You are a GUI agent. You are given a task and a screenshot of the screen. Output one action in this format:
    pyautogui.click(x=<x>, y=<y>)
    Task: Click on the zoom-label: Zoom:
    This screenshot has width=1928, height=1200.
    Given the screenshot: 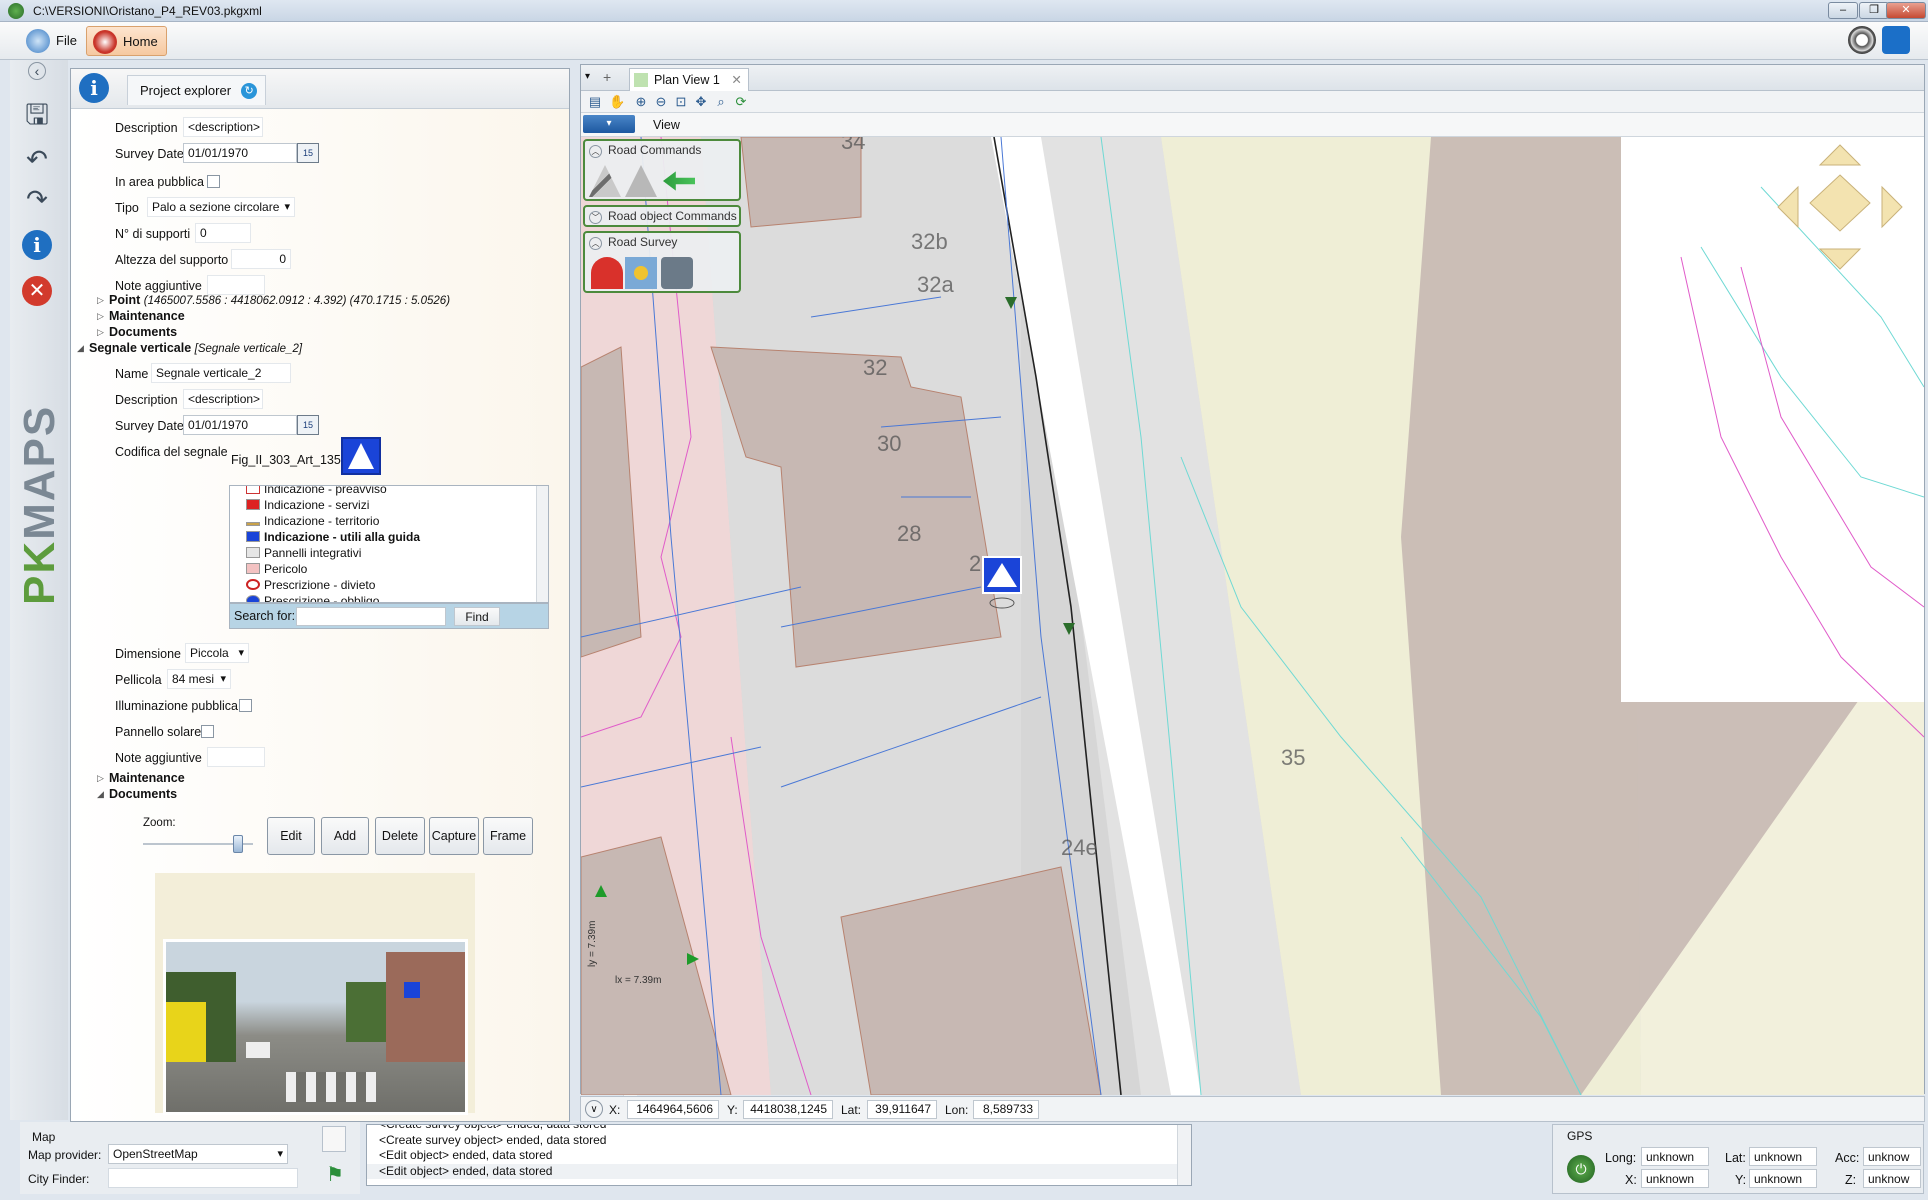 What is the action you would take?
    pyautogui.click(x=159, y=823)
    